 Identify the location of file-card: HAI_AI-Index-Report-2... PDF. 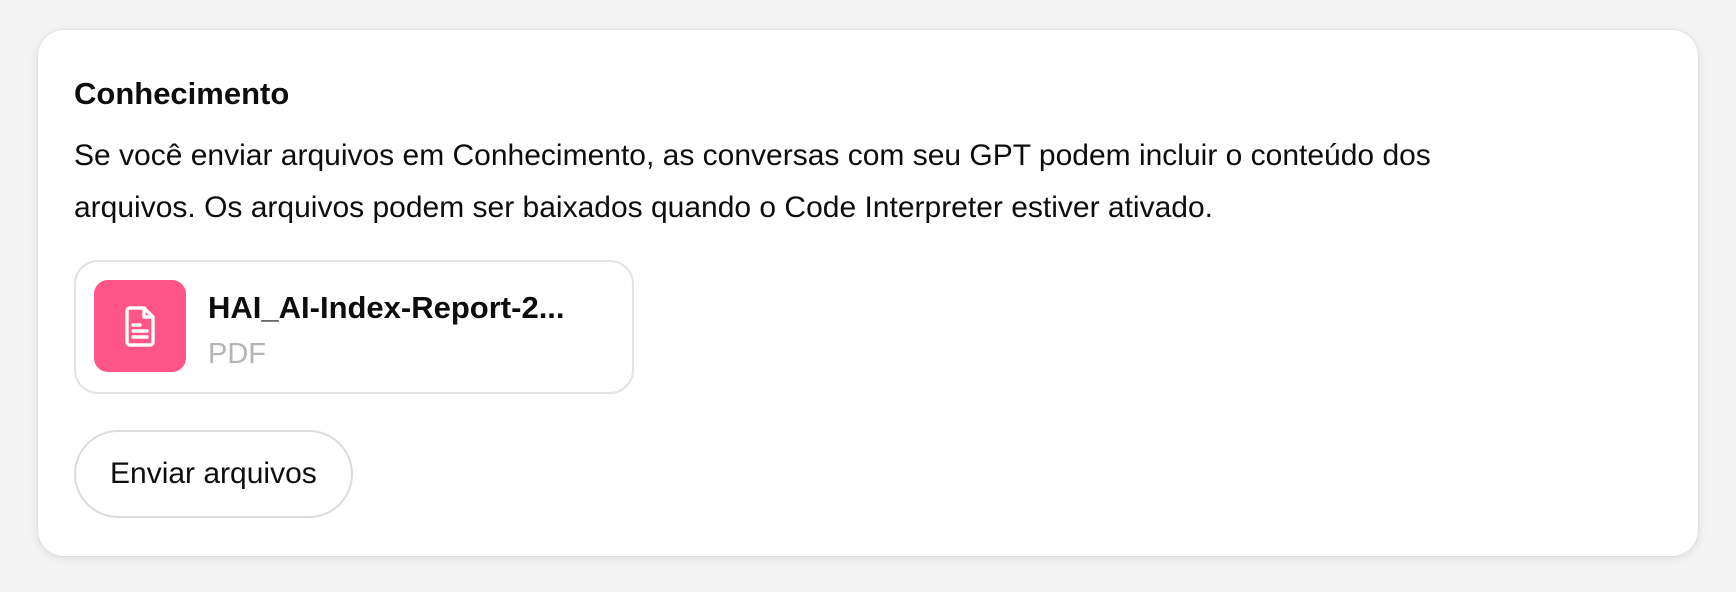
(354, 327).